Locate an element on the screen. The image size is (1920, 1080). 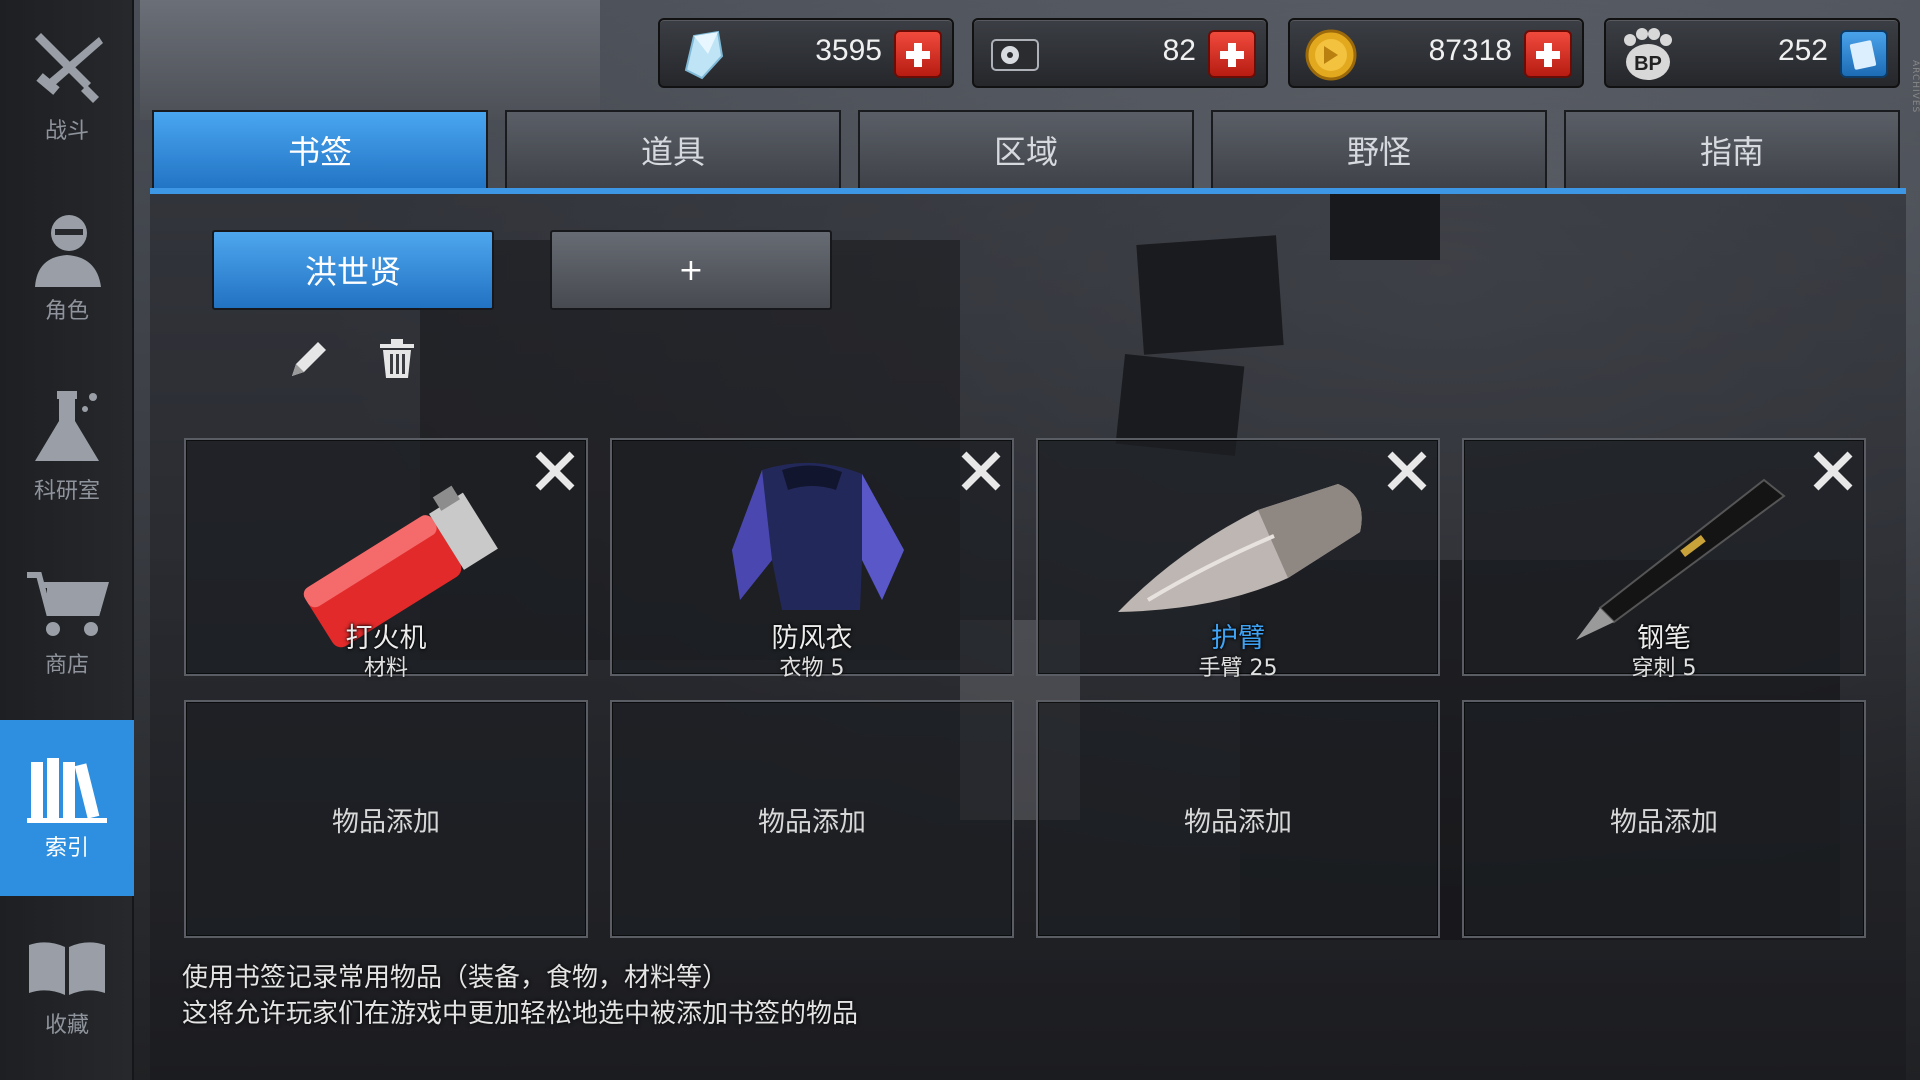
currency-bp: BP 252 is located at coordinates (1752, 53).